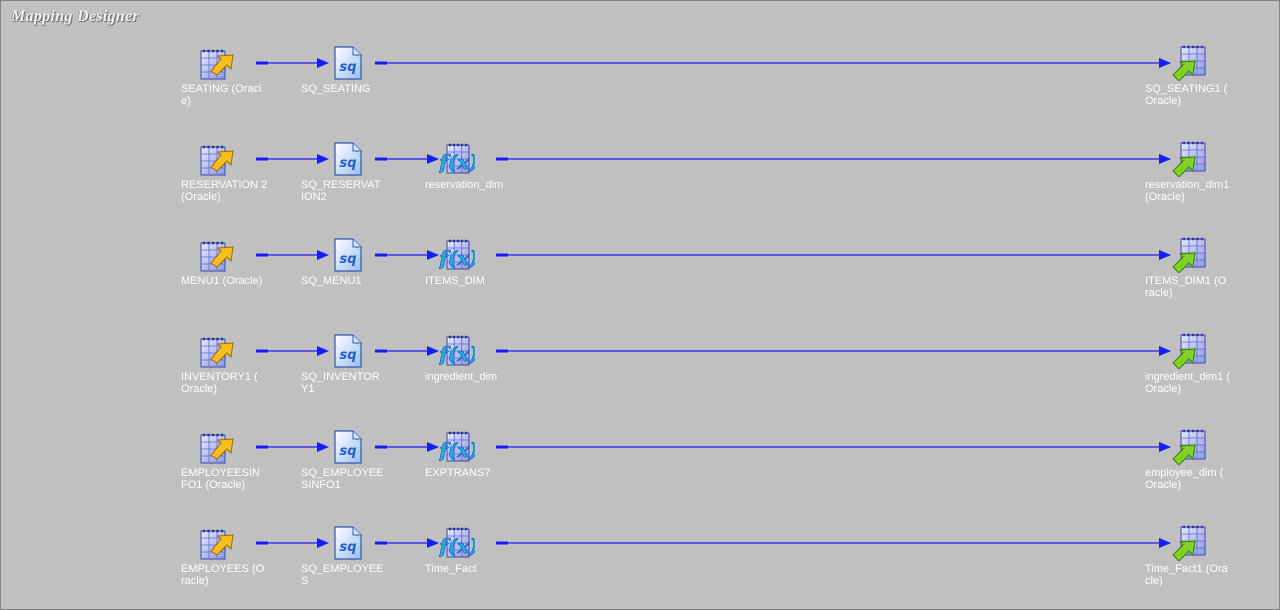 This screenshot has height=610, width=1280. Describe the element at coordinates (224, 191) in the screenshot. I see `source-label: RESERVATION 2 (Oracle)` at that location.